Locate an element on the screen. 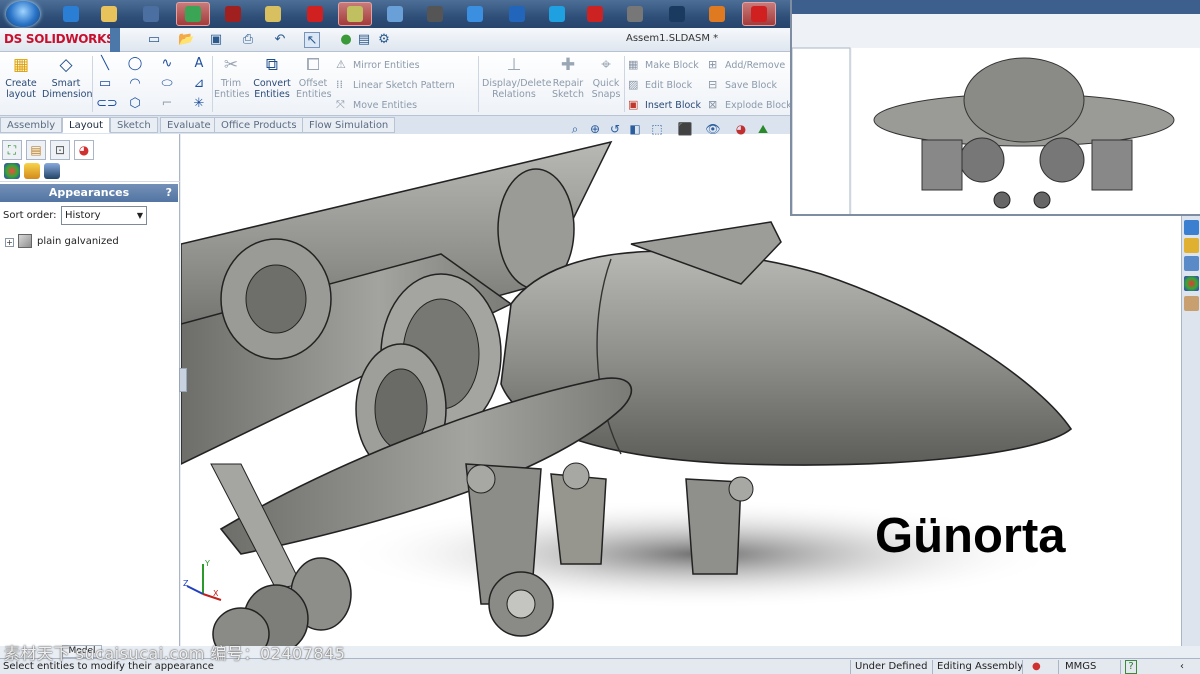  custom-properties-icon is located at coordinates (1191, 303).